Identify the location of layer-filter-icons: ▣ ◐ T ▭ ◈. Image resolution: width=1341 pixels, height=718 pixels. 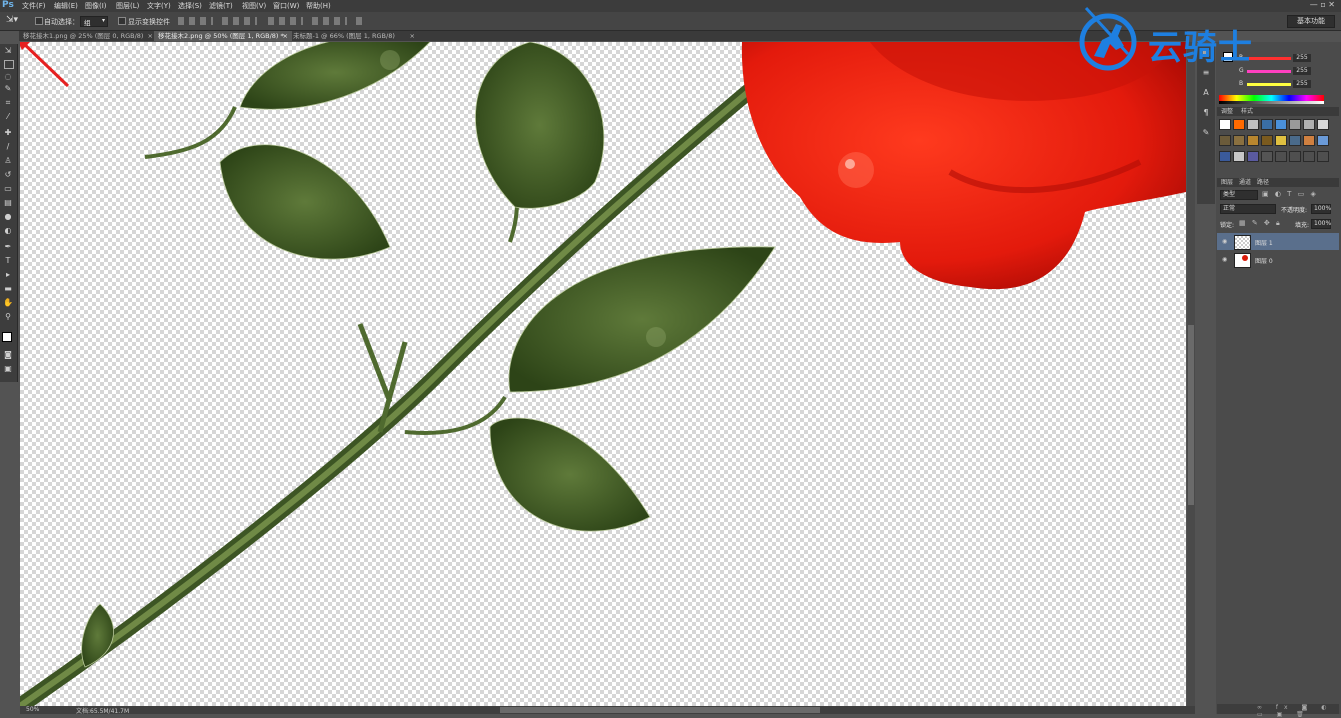
(1290, 194).